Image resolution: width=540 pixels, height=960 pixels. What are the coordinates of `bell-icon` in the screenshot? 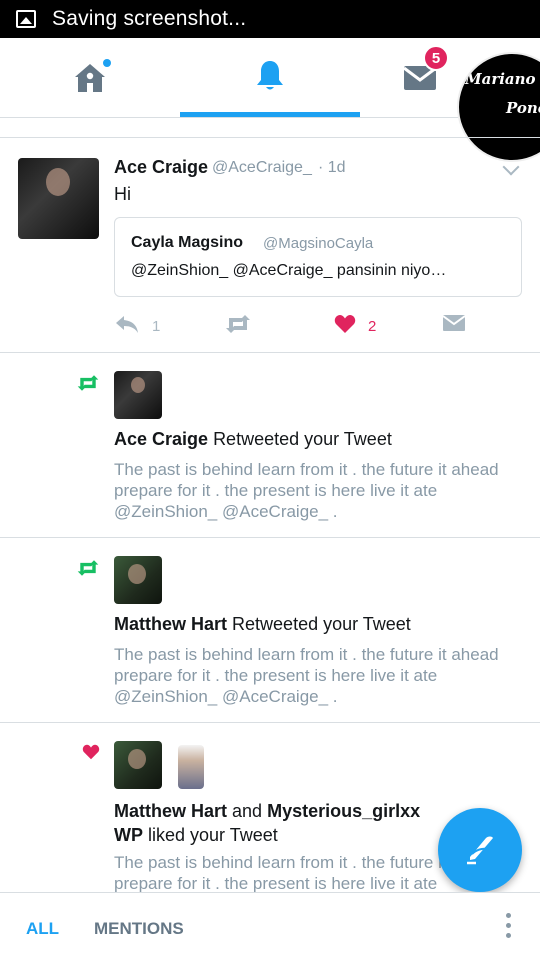 It's located at (270, 78).